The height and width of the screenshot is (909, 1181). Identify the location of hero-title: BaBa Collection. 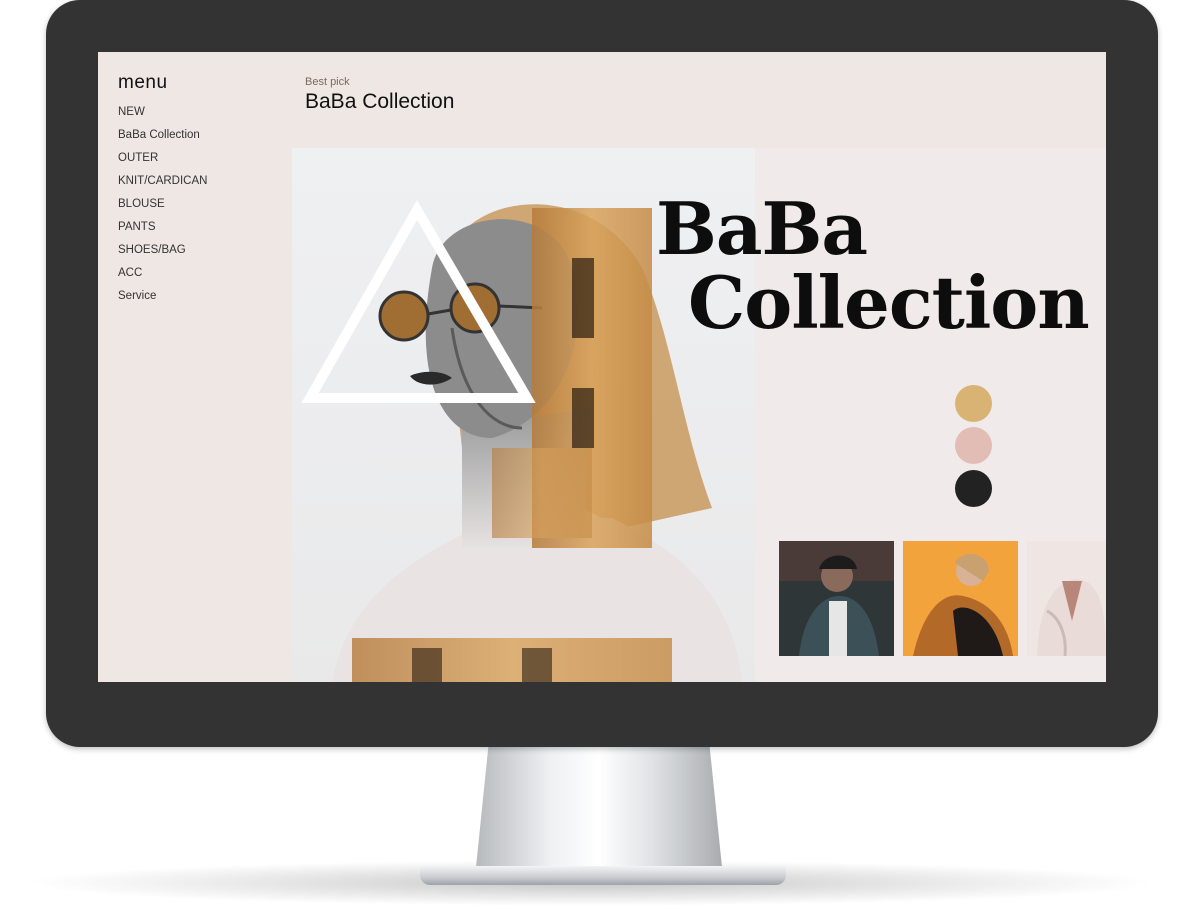
(873, 268).